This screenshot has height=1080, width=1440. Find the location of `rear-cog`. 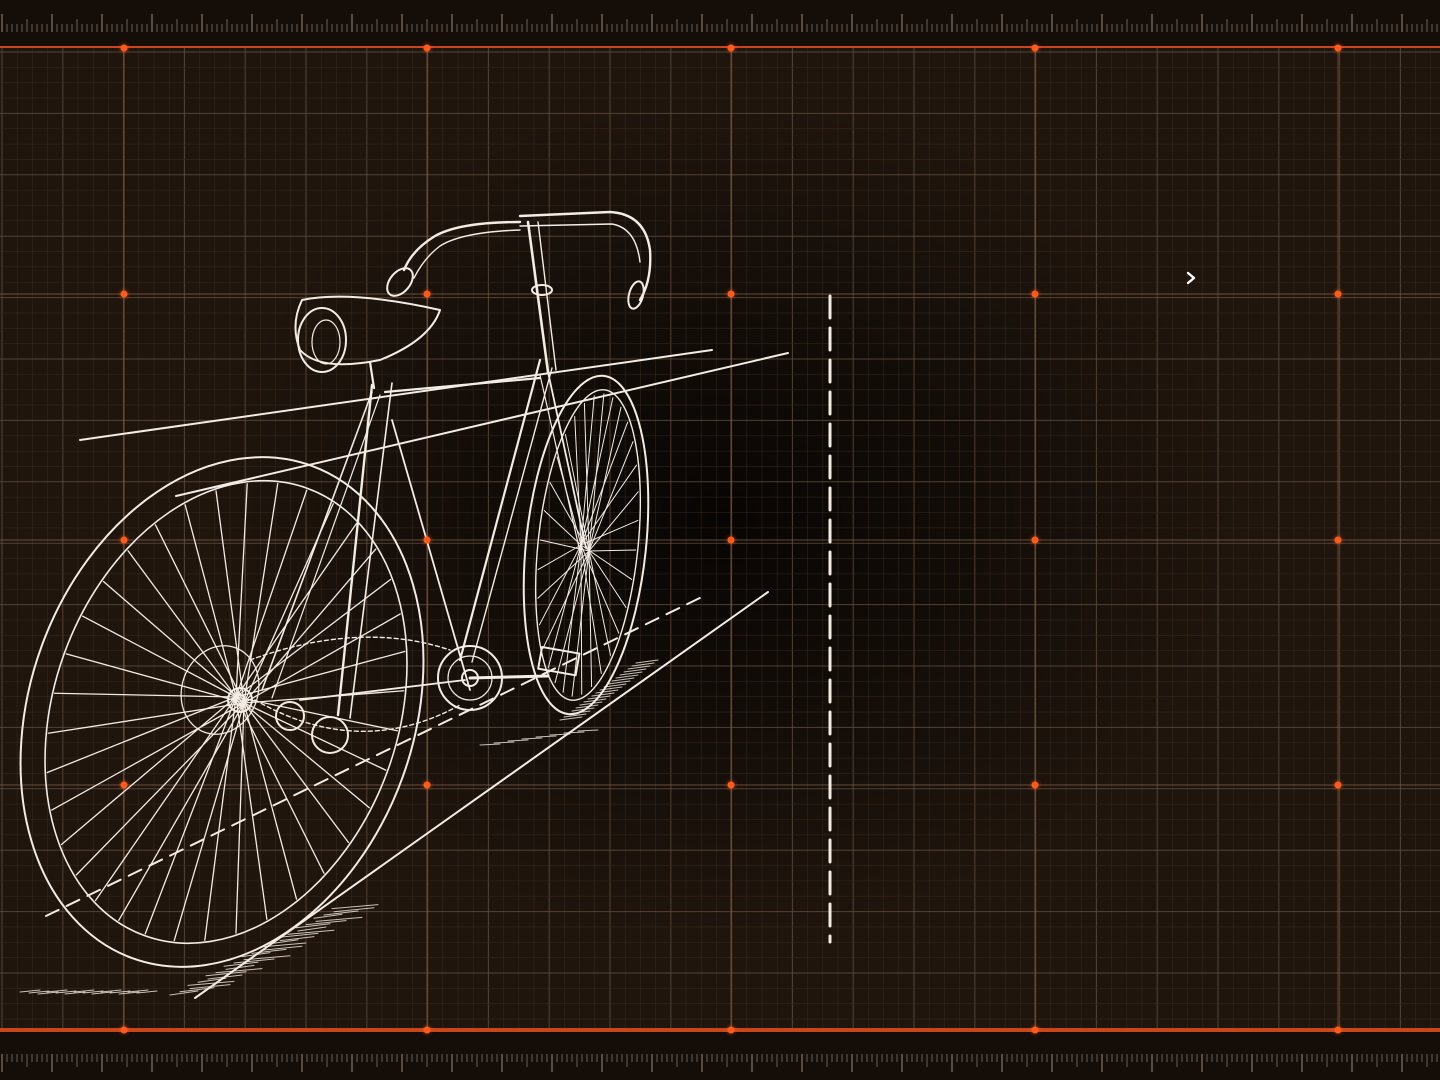

rear-cog is located at coordinates (330, 735).